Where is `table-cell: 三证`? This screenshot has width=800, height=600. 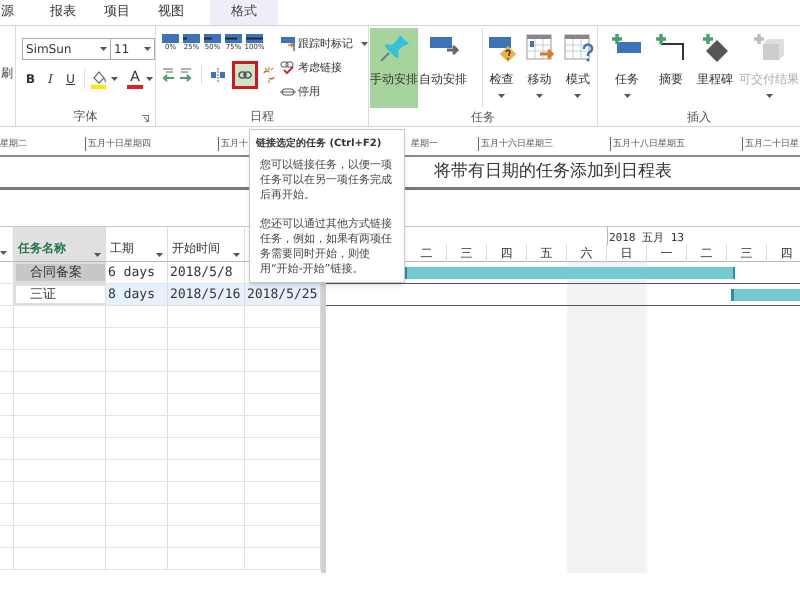 table-cell: 三证 is located at coordinates (60, 294).